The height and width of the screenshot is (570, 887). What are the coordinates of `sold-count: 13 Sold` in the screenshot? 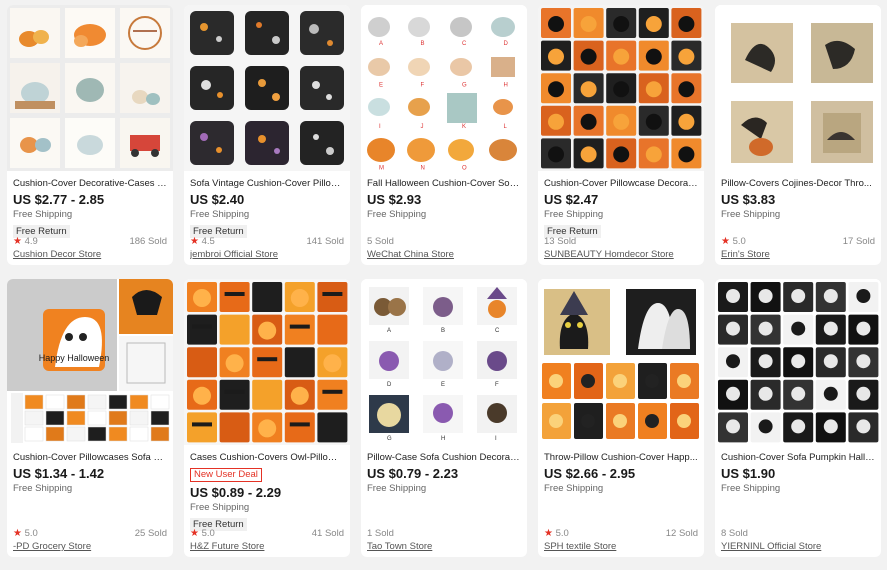 It's located at (560, 241).